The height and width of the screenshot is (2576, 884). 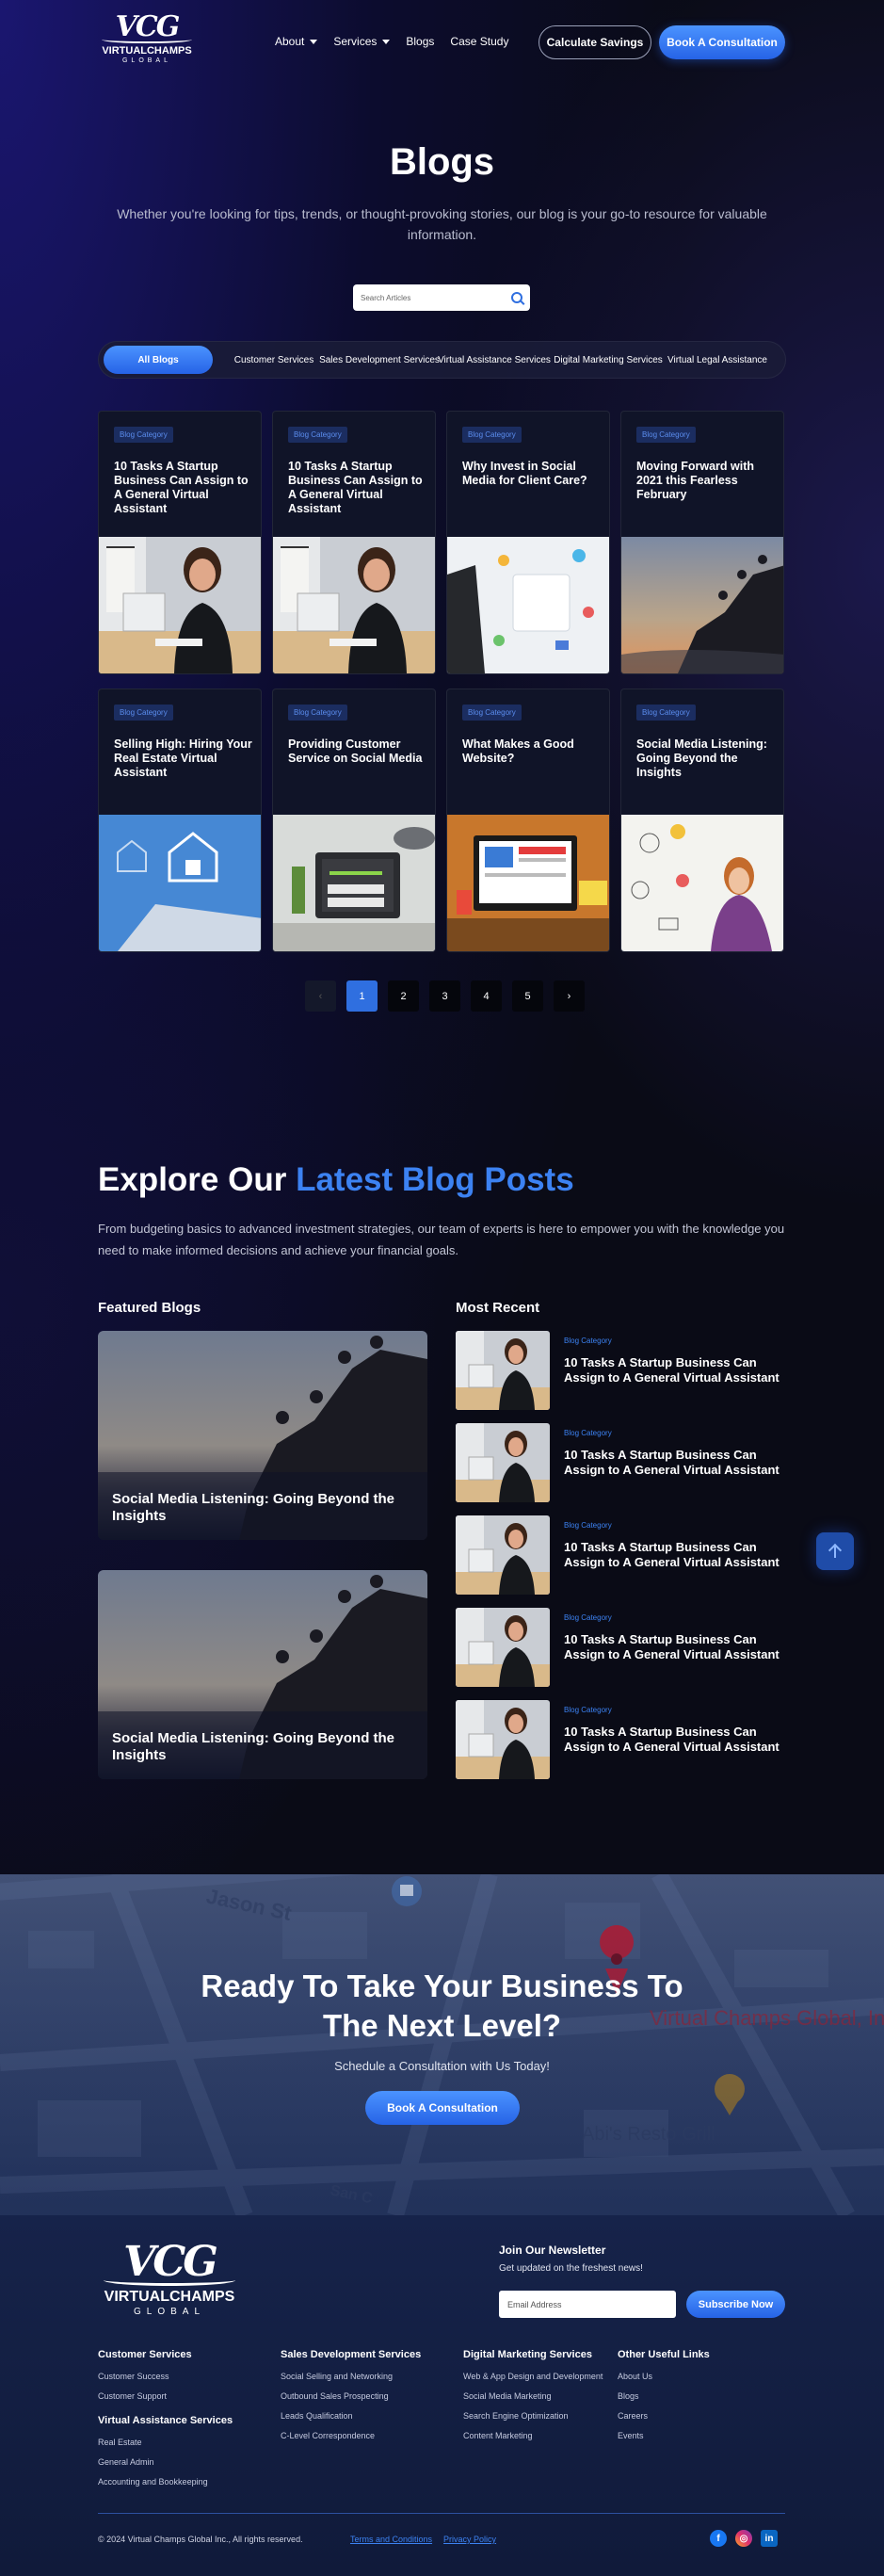 What do you see at coordinates (320, 996) in the screenshot?
I see `prev-page-button: ‹` at bounding box center [320, 996].